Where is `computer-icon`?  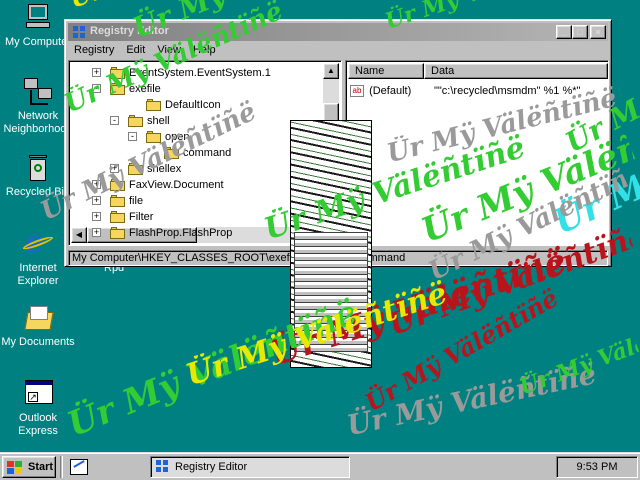
computer-icon is located at coordinates (38, 18).